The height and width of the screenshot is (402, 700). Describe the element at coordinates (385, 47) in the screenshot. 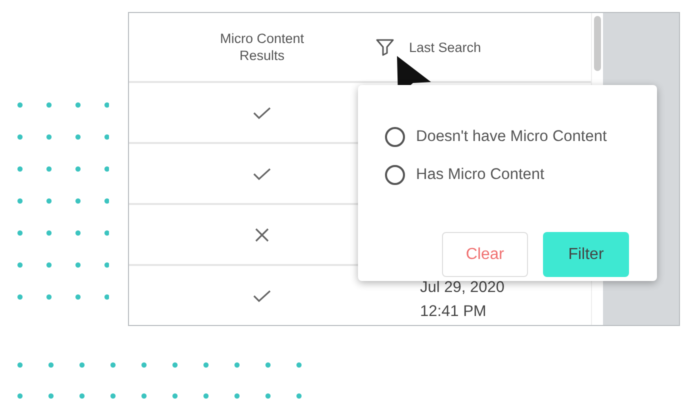

I see `filter-icon` at that location.